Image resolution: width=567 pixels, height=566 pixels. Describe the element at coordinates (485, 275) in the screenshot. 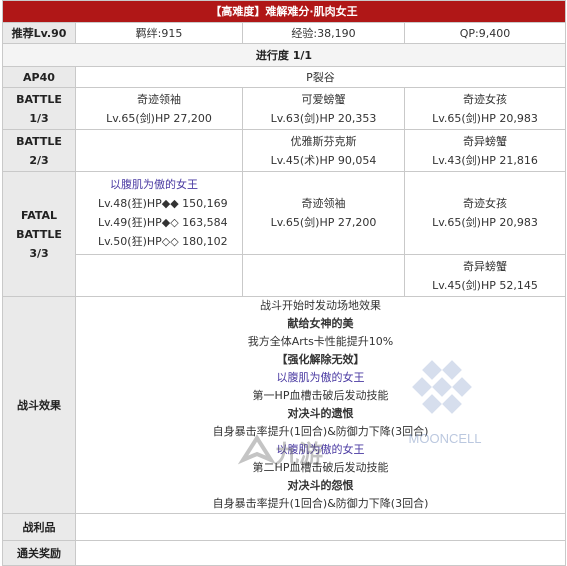

I see `battle-3-enemy-3: 奇异螃蟹 Lv.45(剑)HP 52,145` at that location.